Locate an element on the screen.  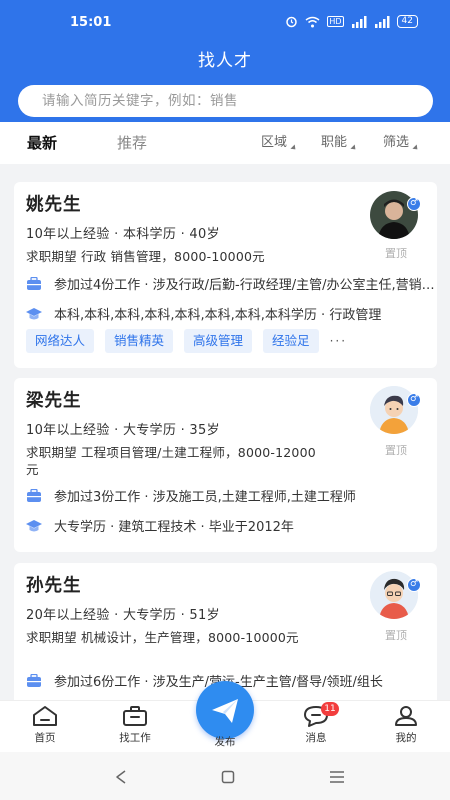
nav-publish-label: 发布 is located at coordinates (225, 742).